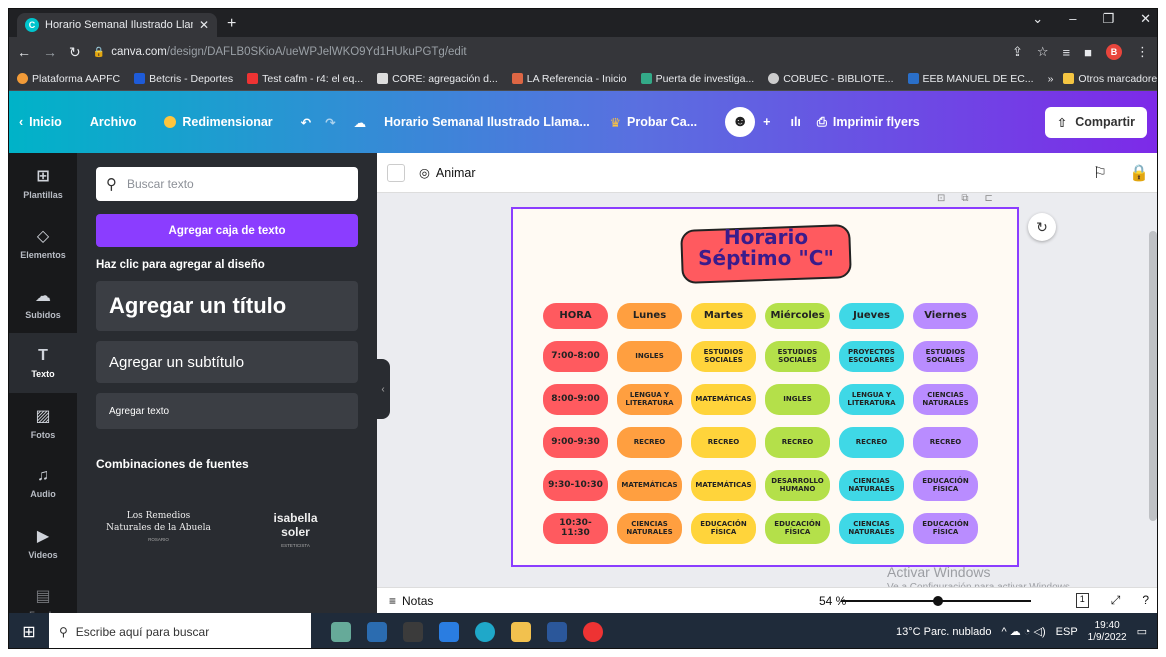  I want to click on clock: 19:40 1/9/2022, so click(1107, 632).